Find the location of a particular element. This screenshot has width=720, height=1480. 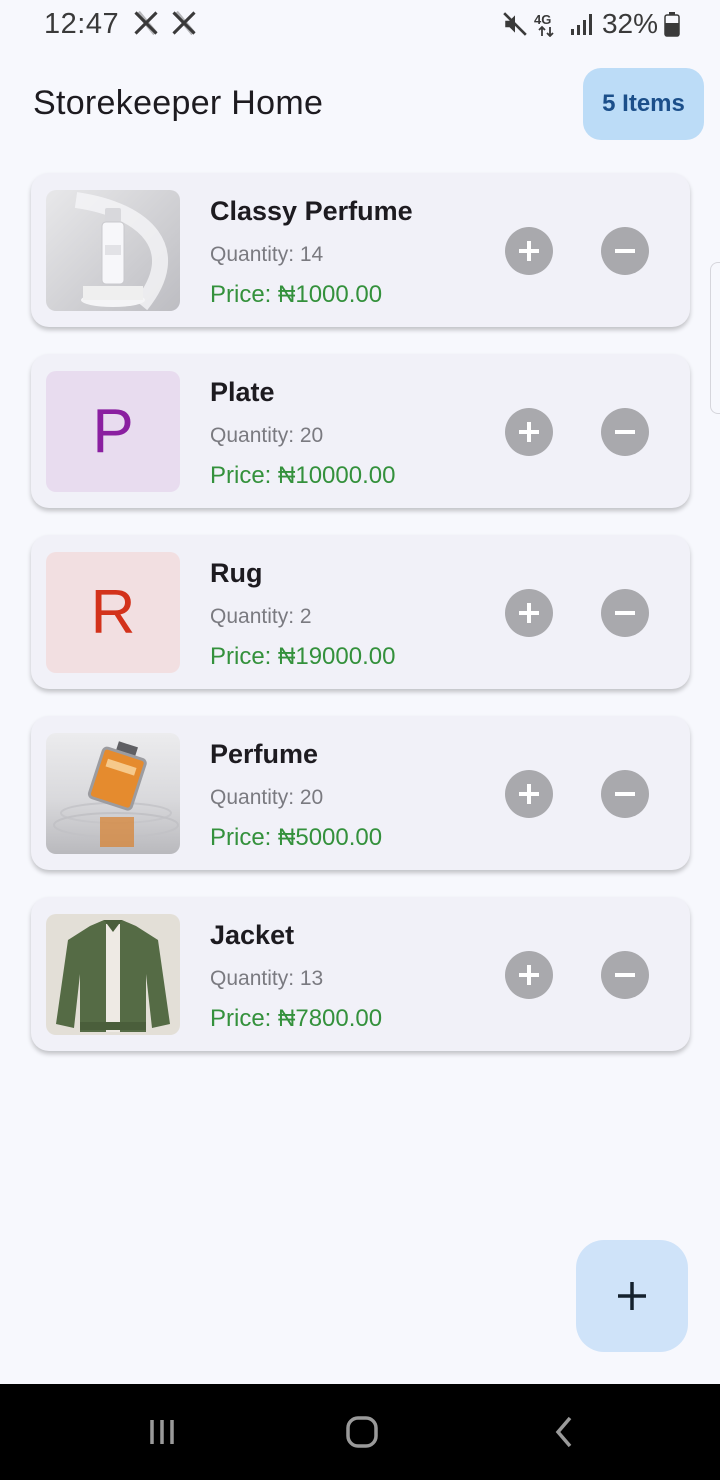

add-product-button is located at coordinates (632, 1296).